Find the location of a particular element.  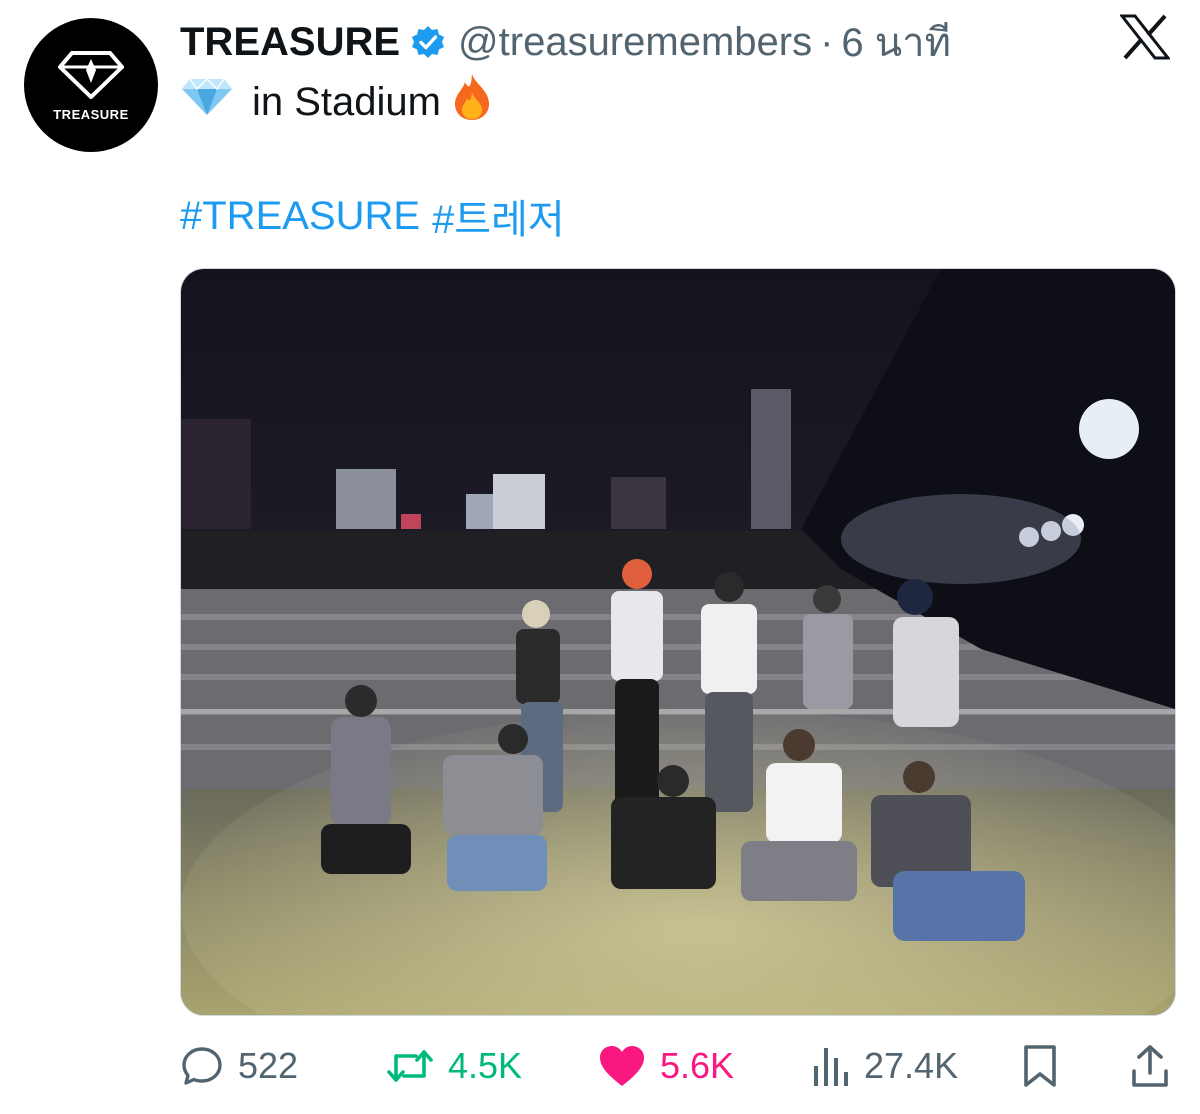

x-logo-icon is located at coordinates (1145, 39).